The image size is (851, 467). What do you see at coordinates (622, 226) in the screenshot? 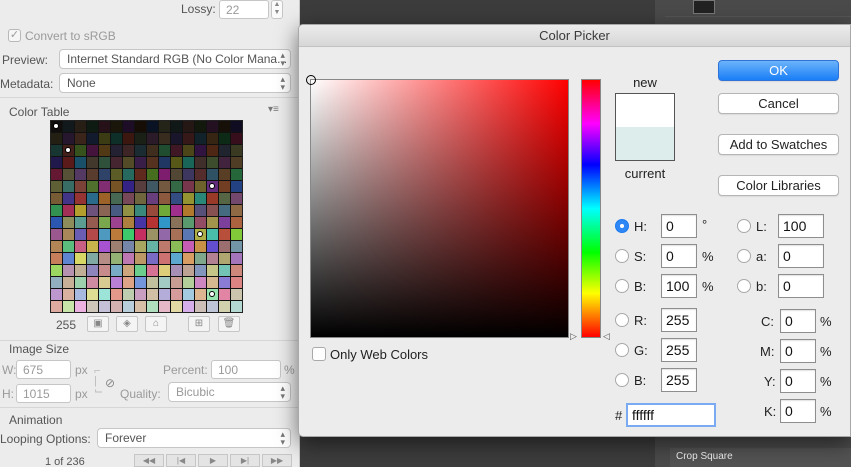
I see `hue-radio` at bounding box center [622, 226].